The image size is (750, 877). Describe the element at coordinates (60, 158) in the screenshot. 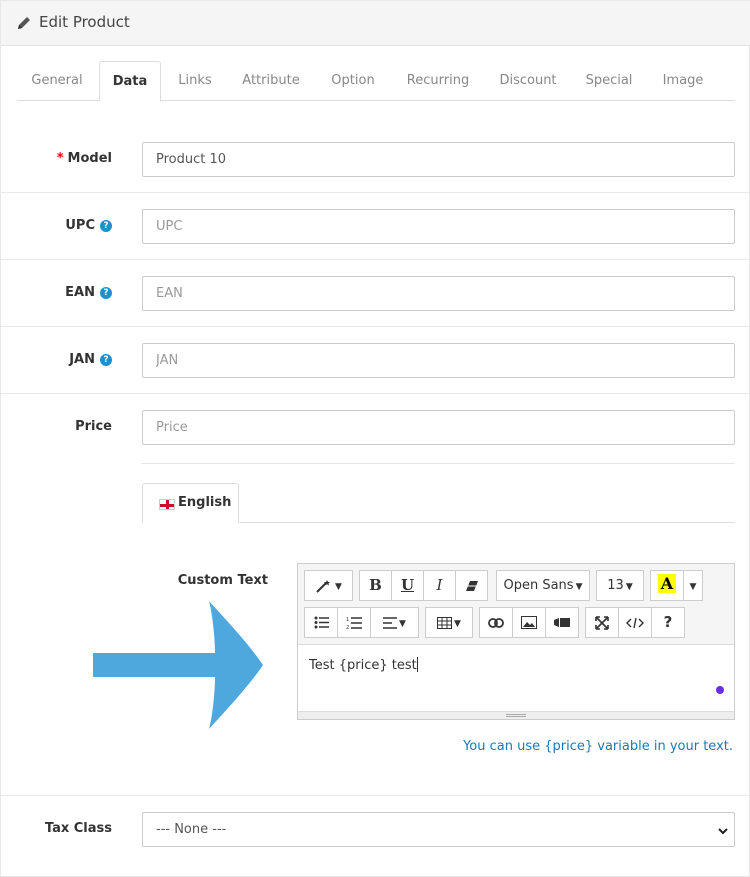

I see `required-mark: *` at that location.